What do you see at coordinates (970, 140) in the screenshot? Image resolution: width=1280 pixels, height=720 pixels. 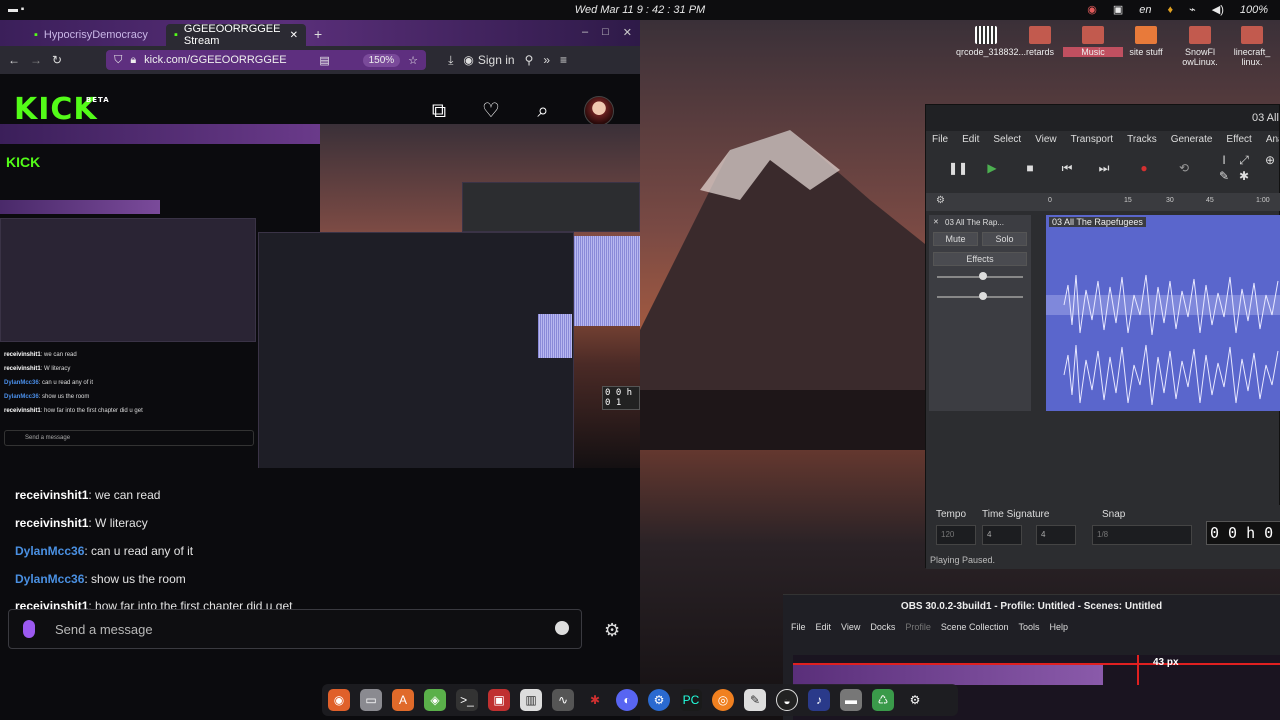 I see `menu-edit: Edit` at bounding box center [970, 140].